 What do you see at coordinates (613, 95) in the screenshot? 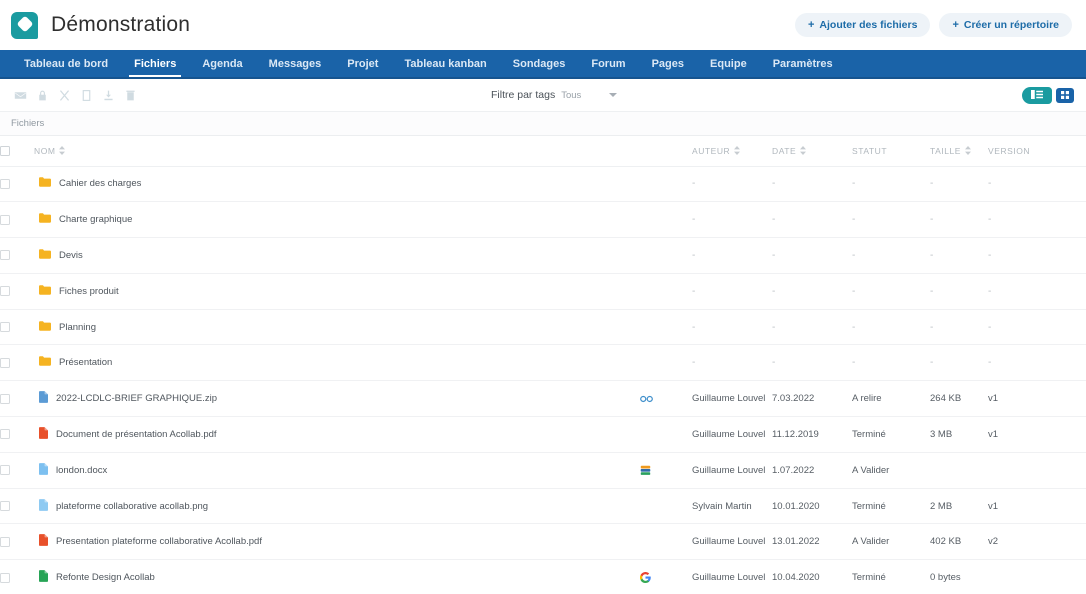
I see `chevron-down-icon` at bounding box center [613, 95].